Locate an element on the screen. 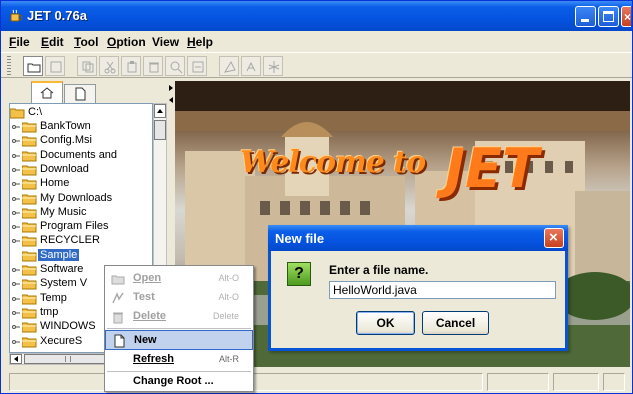 This screenshot has width=633, height=394. tool-save is located at coordinates (55, 66).